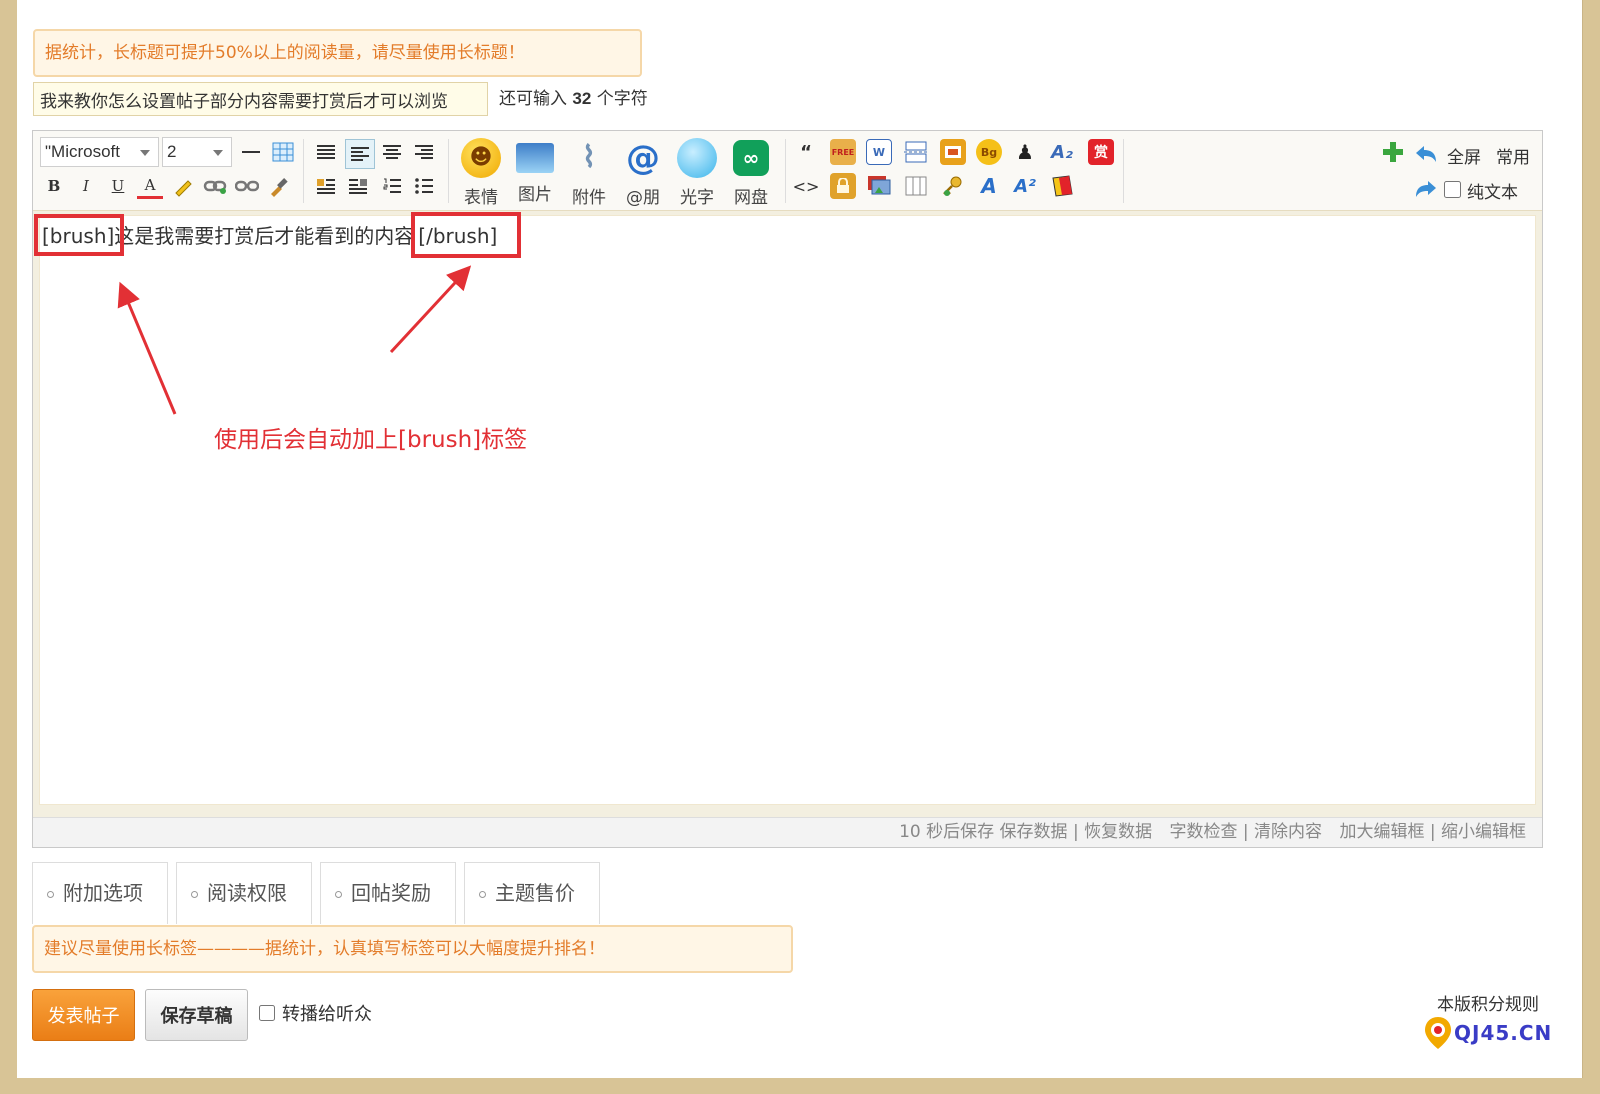 The width and height of the screenshot is (1600, 1094). Describe the element at coordinates (358, 186) in the screenshot. I see `float-right-icon` at that location.